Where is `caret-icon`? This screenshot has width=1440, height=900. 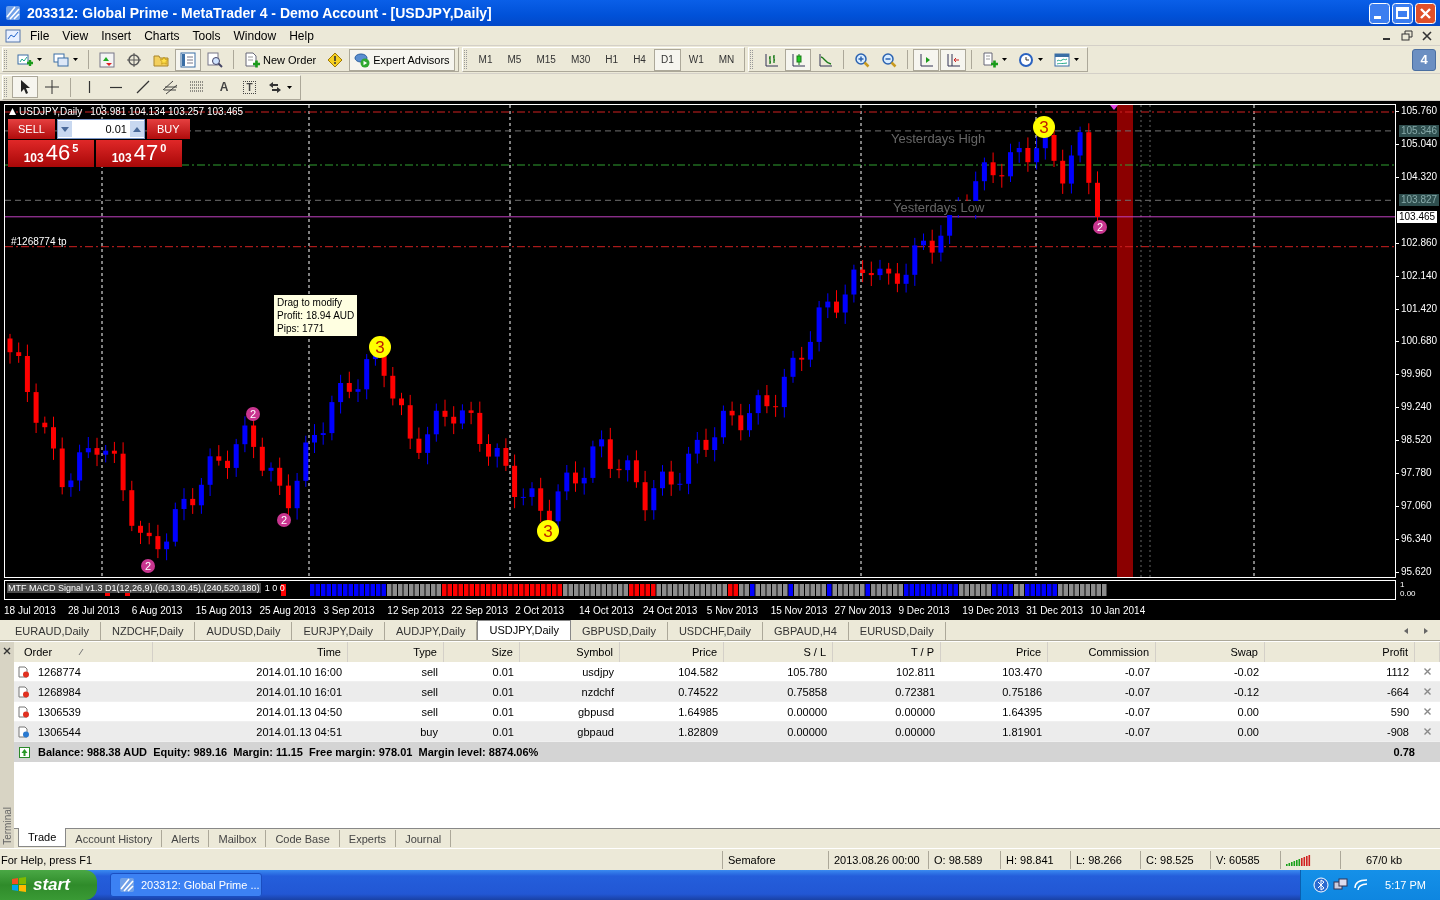
caret-icon is located at coordinates (289, 87).